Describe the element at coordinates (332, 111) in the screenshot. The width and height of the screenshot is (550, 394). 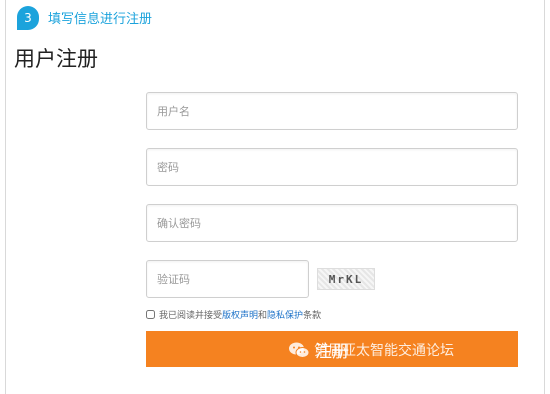
I see `username-input` at that location.